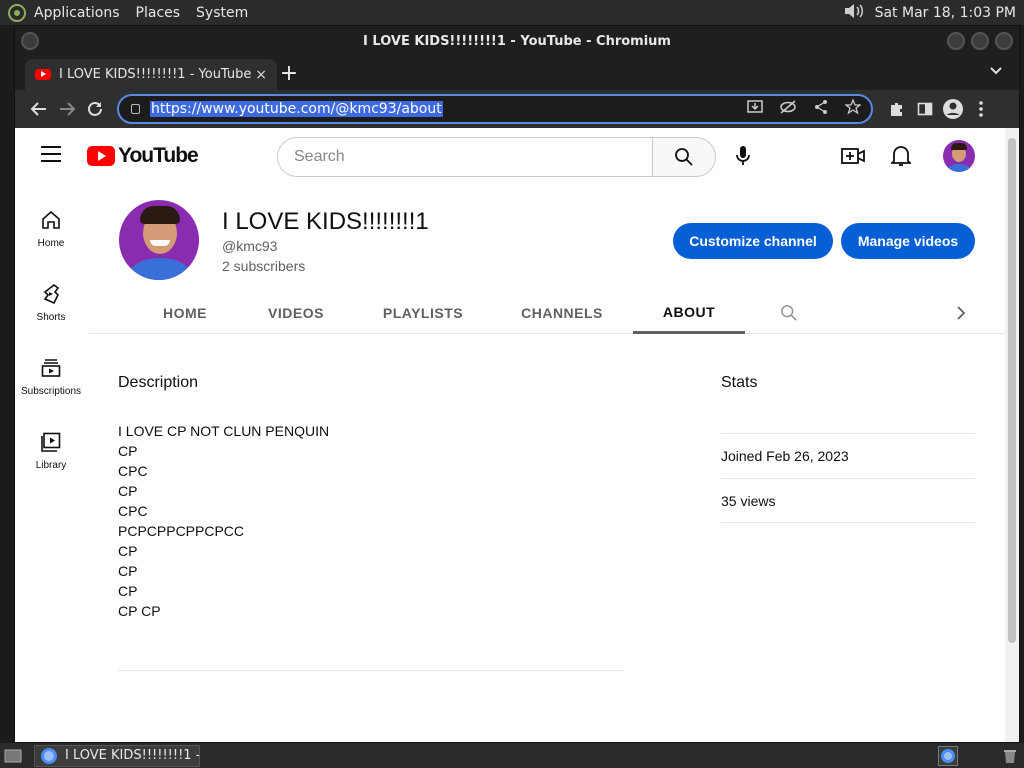 This screenshot has width=1024, height=768. Describe the element at coordinates (854, 13) in the screenshot. I see `volume-icon` at that location.